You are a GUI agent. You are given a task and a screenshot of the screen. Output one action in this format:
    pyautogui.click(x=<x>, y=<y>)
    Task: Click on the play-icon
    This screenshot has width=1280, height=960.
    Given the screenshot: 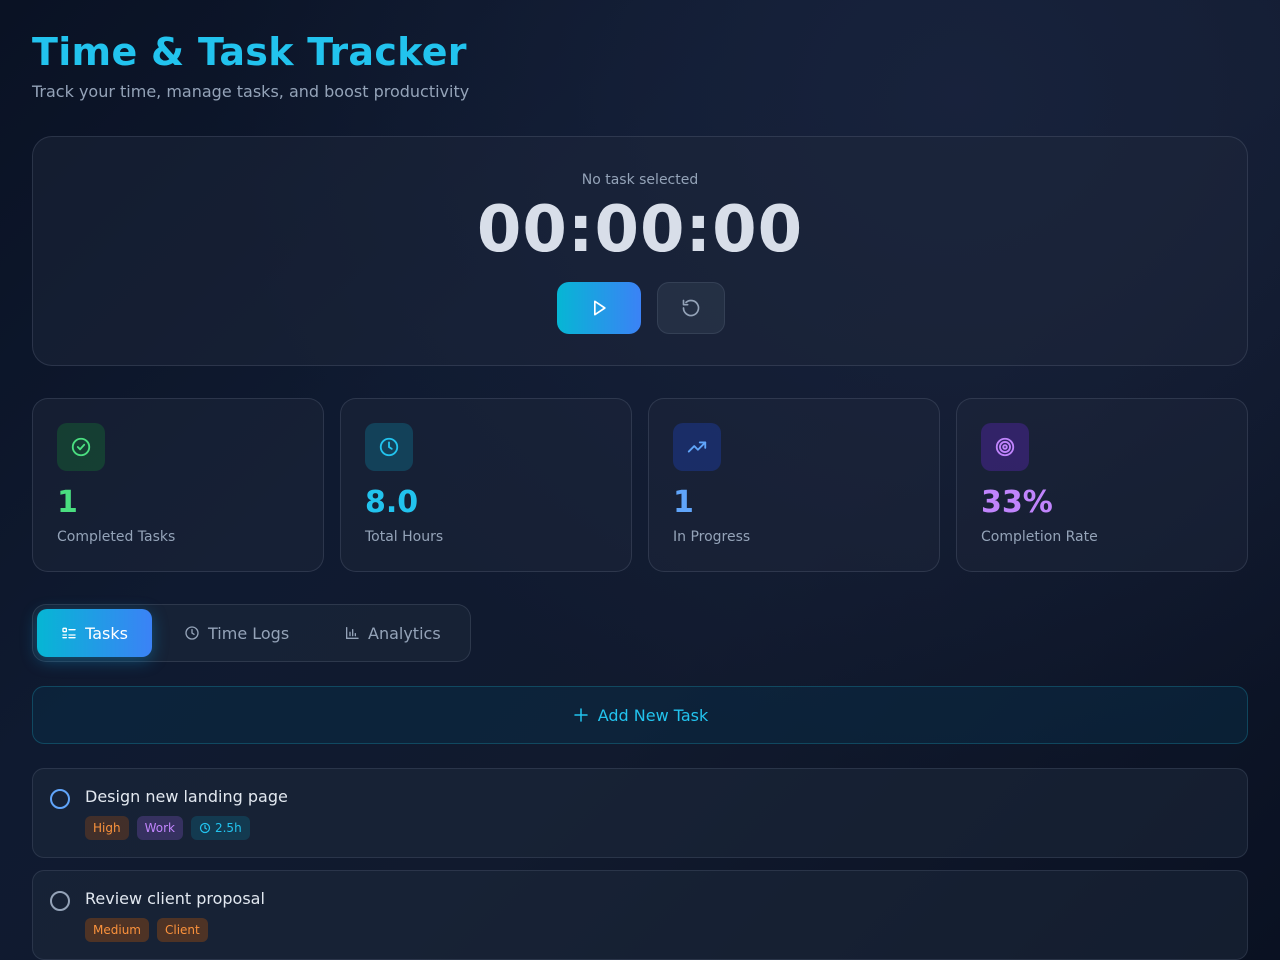 What is the action you would take?
    pyautogui.click(x=600, y=308)
    